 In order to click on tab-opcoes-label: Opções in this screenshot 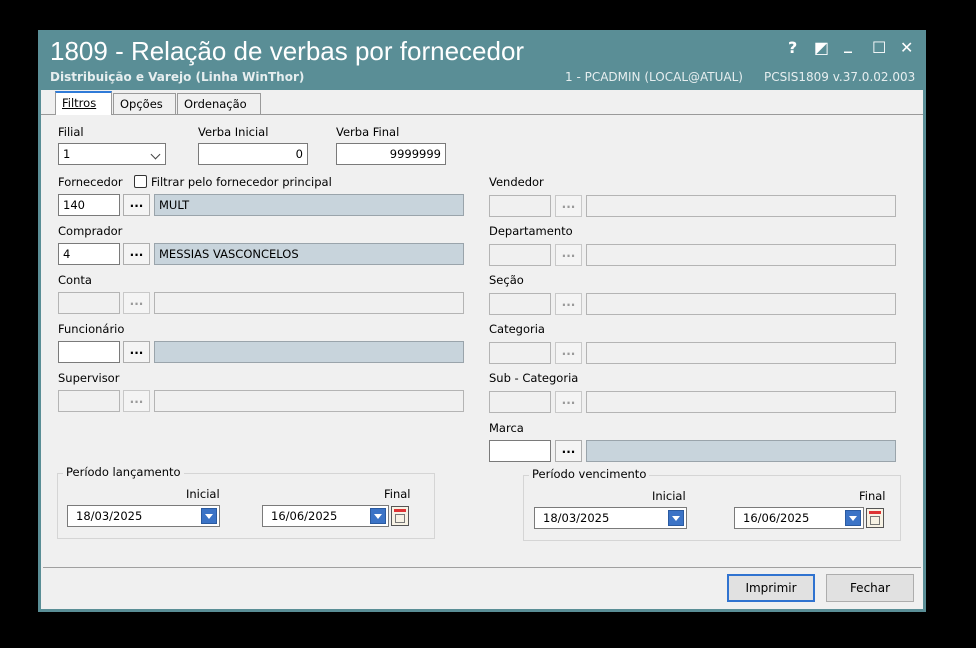, I will do `click(141, 104)`.